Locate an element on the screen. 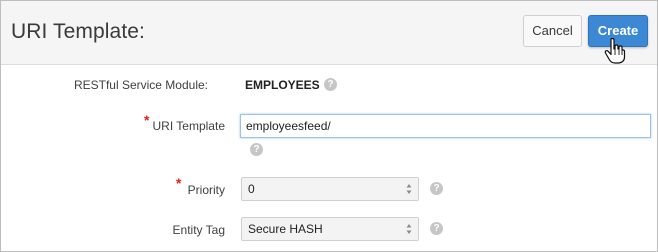  uri-template-label: URI Template is located at coordinates (188, 126).